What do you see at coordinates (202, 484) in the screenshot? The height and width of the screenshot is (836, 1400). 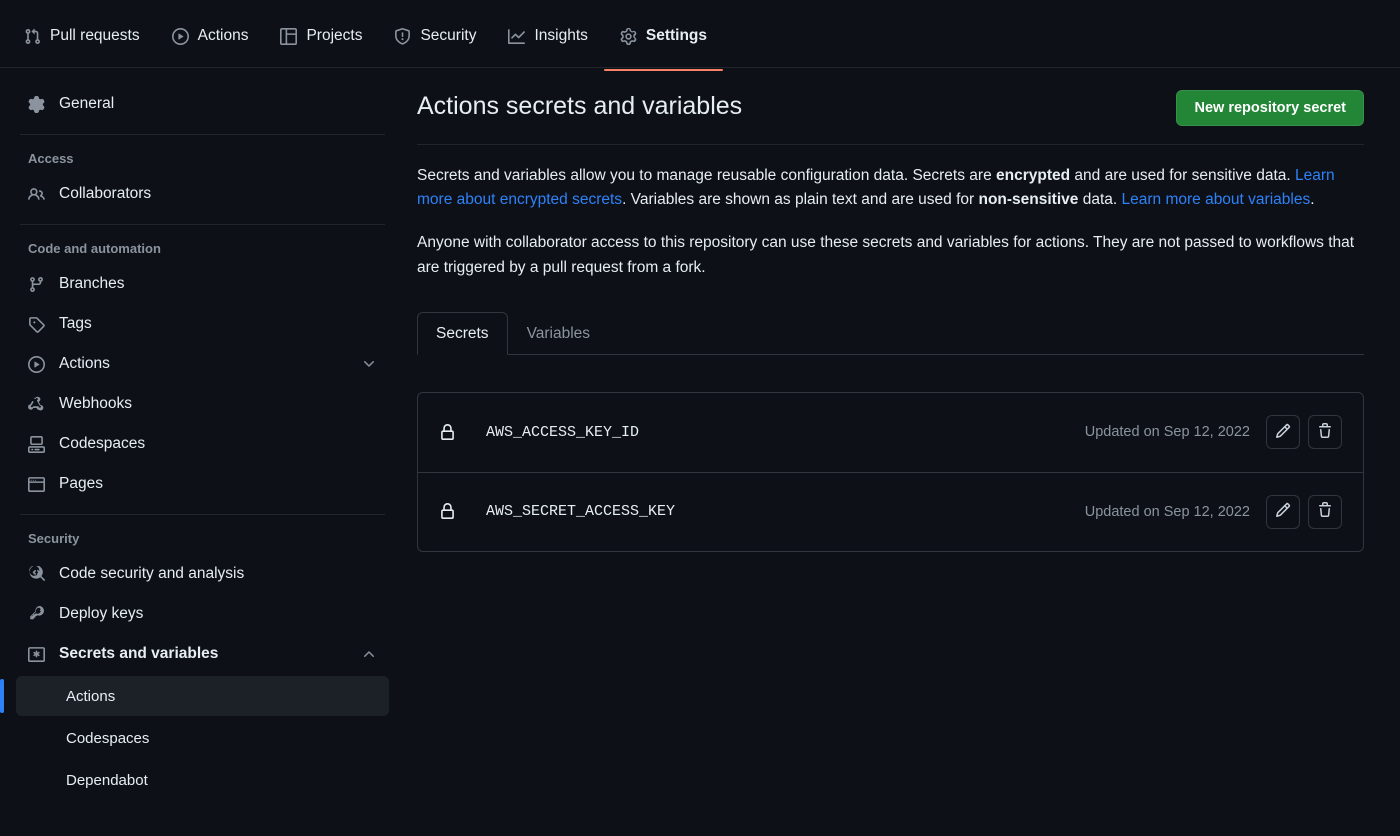 I see `sidebar-item-pages: Pages` at bounding box center [202, 484].